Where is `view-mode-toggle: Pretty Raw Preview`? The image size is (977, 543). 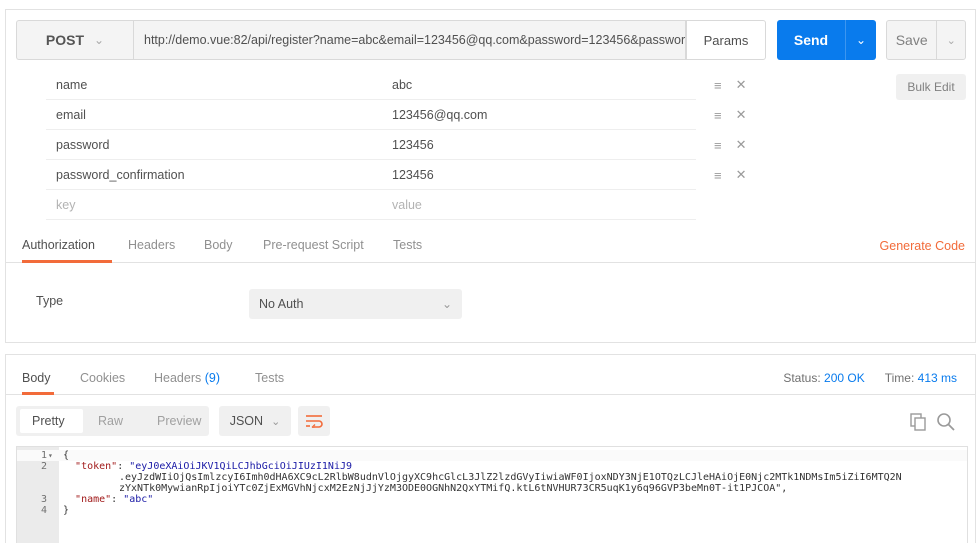 view-mode-toggle: Pretty Raw Preview is located at coordinates (112, 421).